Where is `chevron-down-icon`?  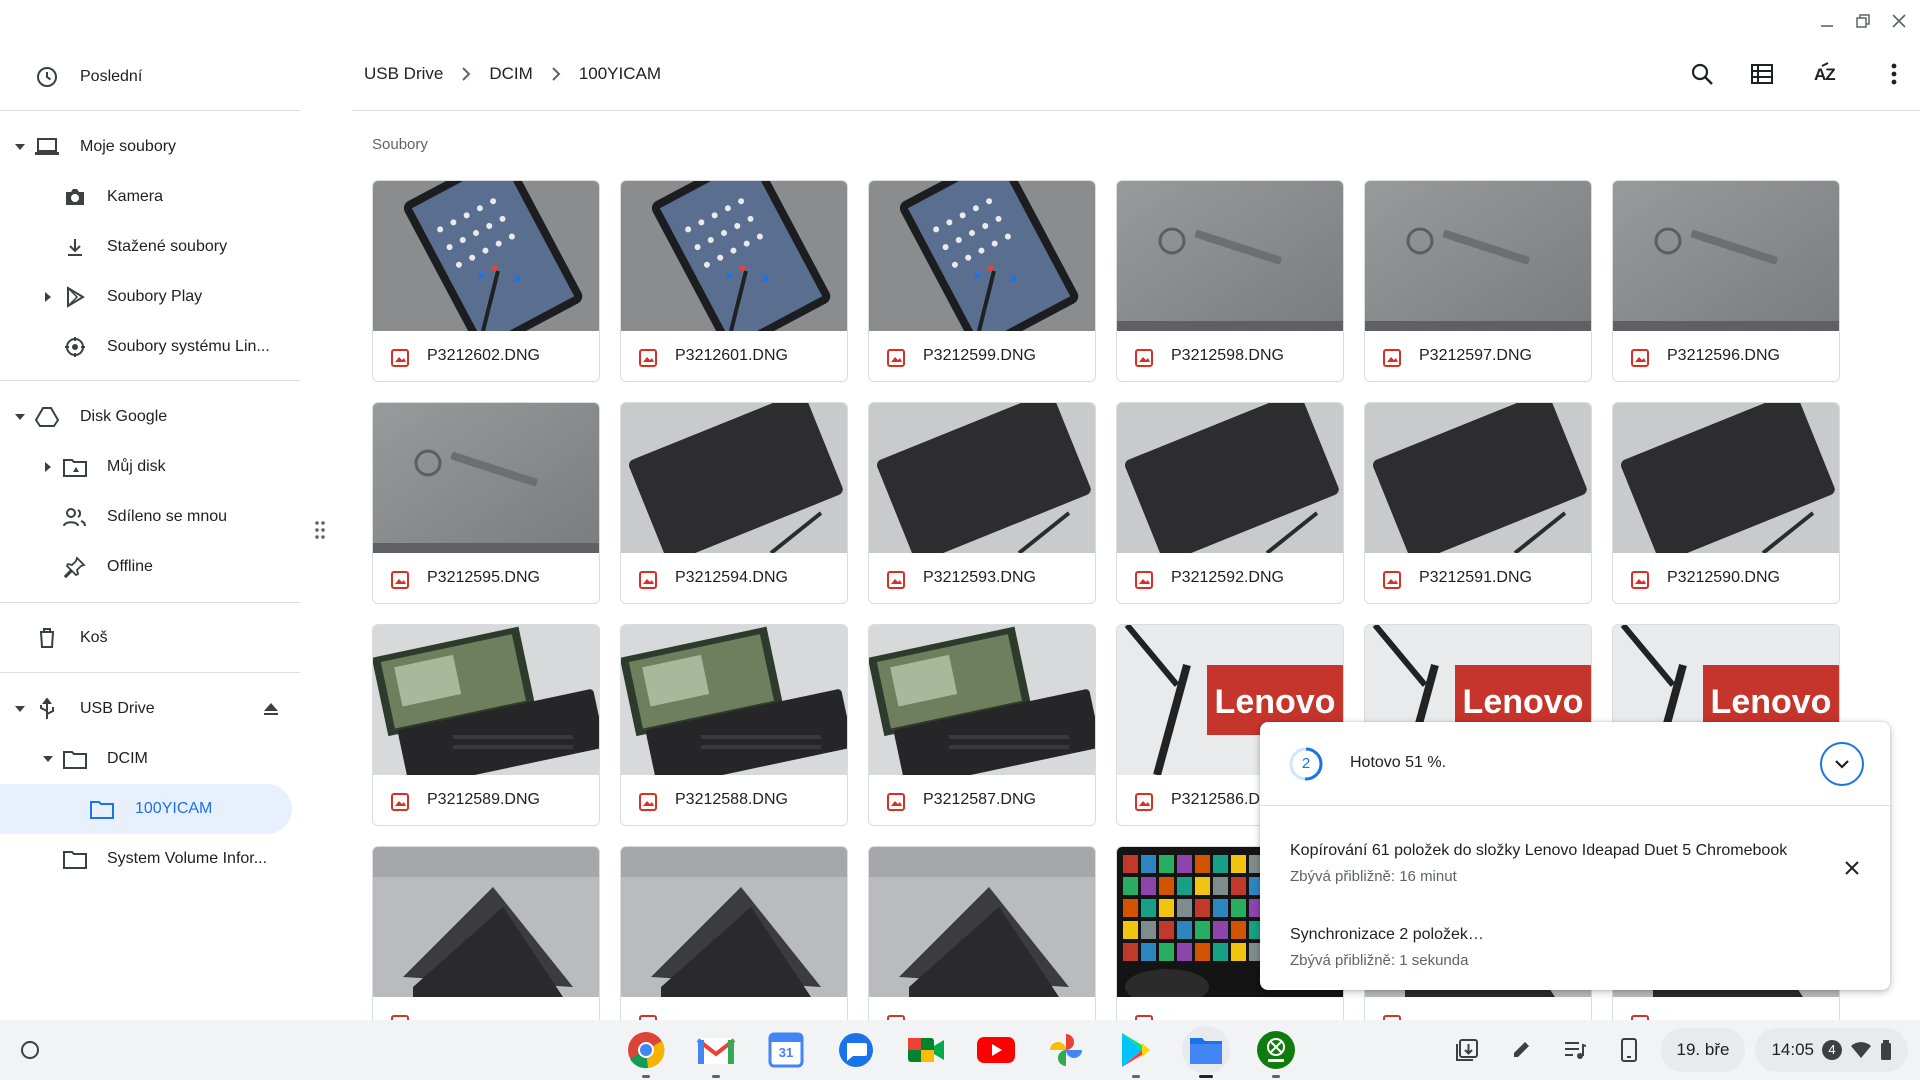
chevron-down-icon is located at coordinates (1842, 764).